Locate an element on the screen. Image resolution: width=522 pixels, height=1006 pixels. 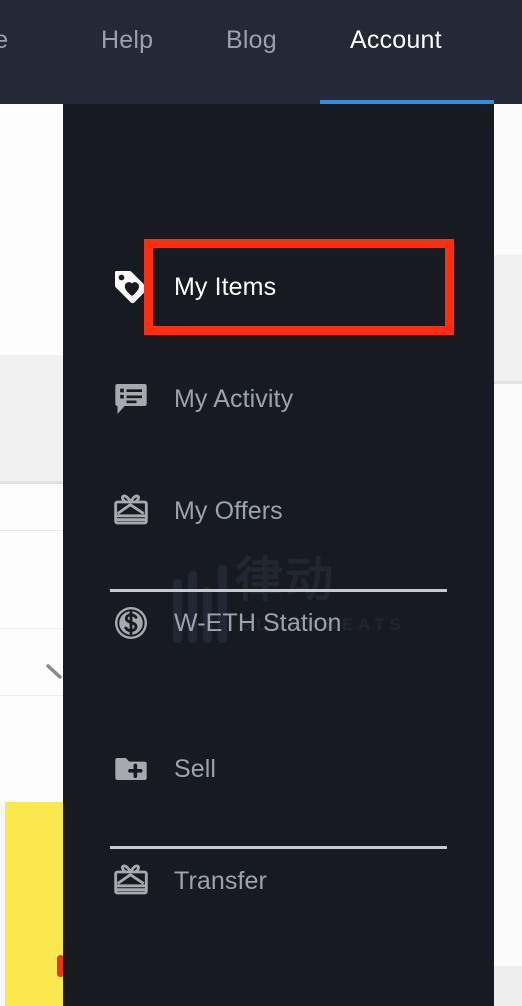
menu-item-label: My Offers is located at coordinates (228, 510).